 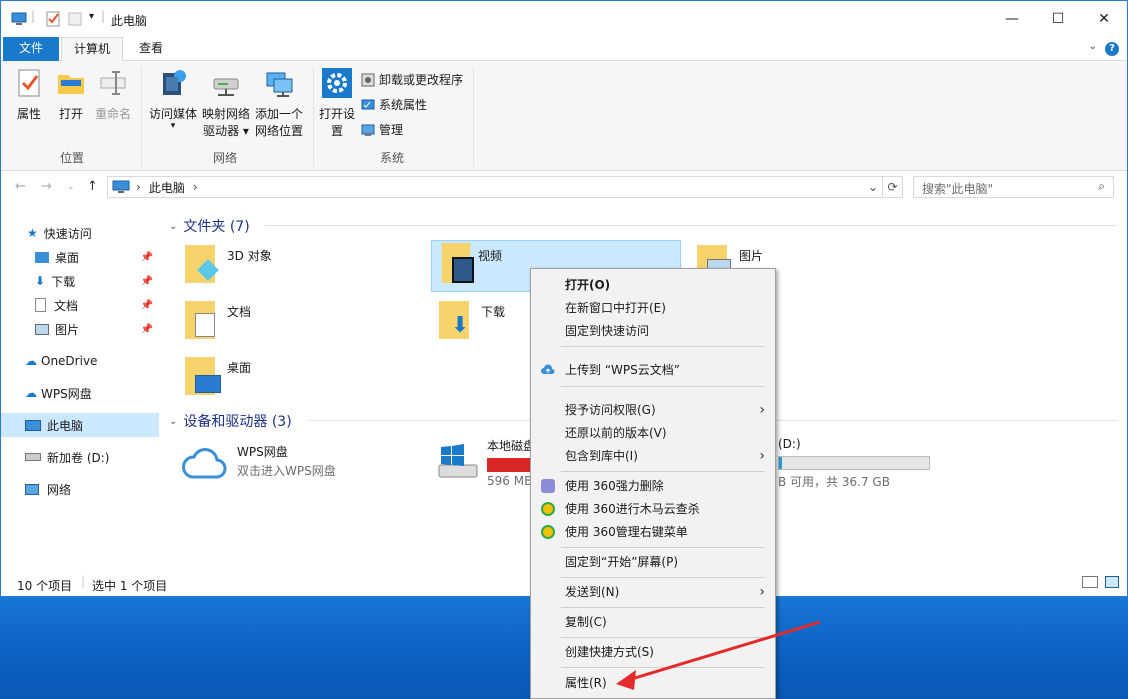 What do you see at coordinates (40, 305) in the screenshot?
I see `document-icon` at bounding box center [40, 305].